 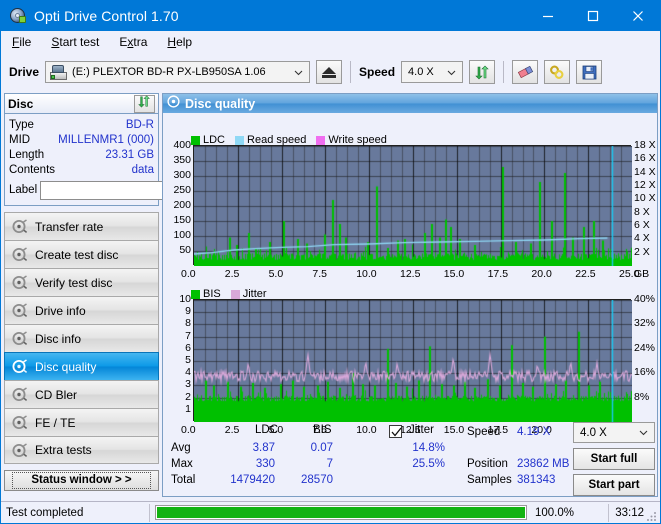 I want to click on chain-icon, so click(x=557, y=72).